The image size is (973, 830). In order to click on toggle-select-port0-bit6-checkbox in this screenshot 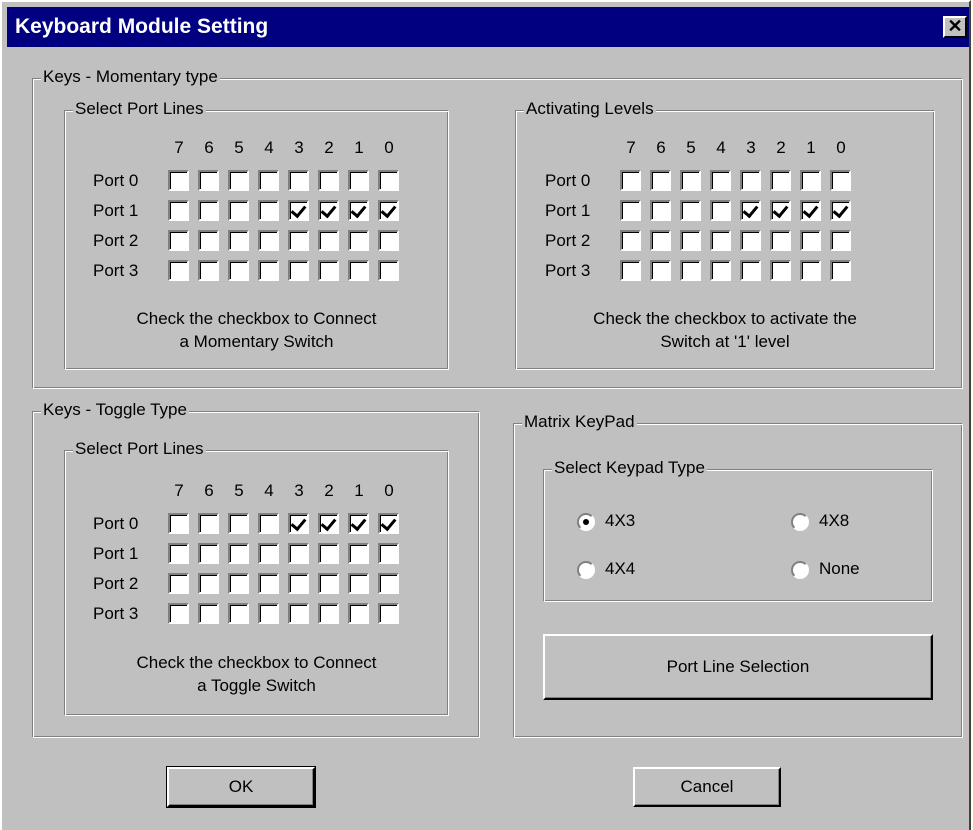, I will do `click(208, 523)`.